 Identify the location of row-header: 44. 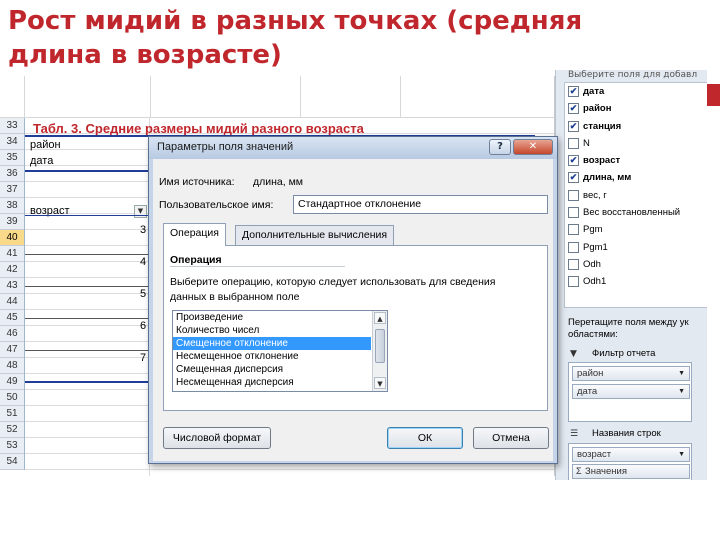
(12, 302).